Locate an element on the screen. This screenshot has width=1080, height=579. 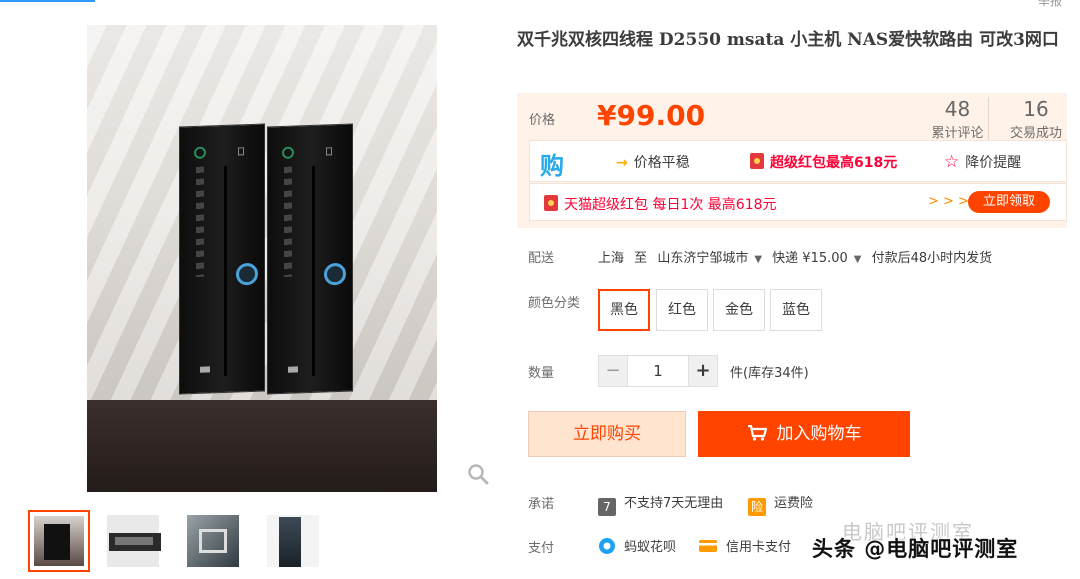
report-link: 举报 is located at coordinates (1050, 4).